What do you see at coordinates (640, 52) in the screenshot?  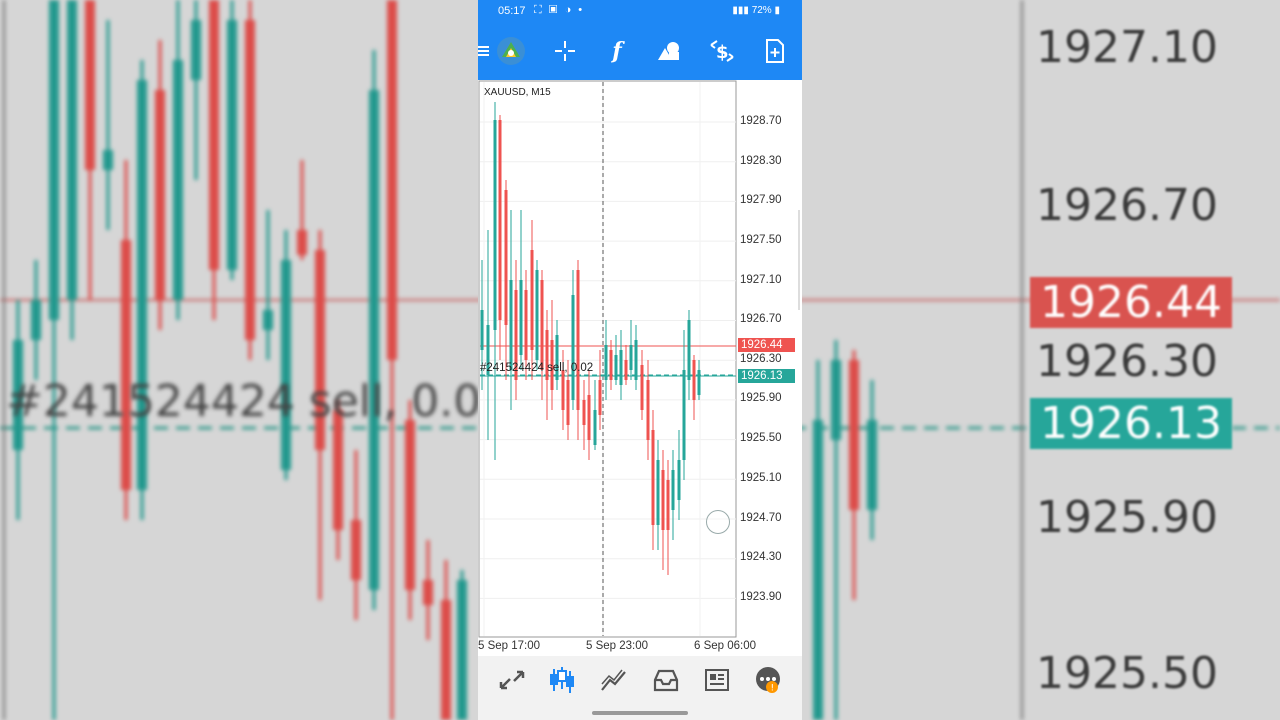 I see `top-toolbar: f $` at bounding box center [640, 52].